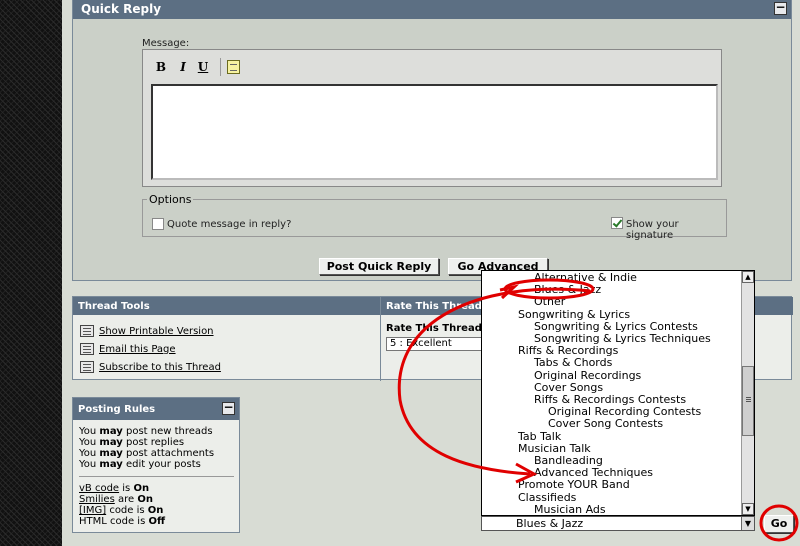  What do you see at coordinates (121, 510) in the screenshot?
I see `img-code-rule: [IMG] code is On` at bounding box center [121, 510].